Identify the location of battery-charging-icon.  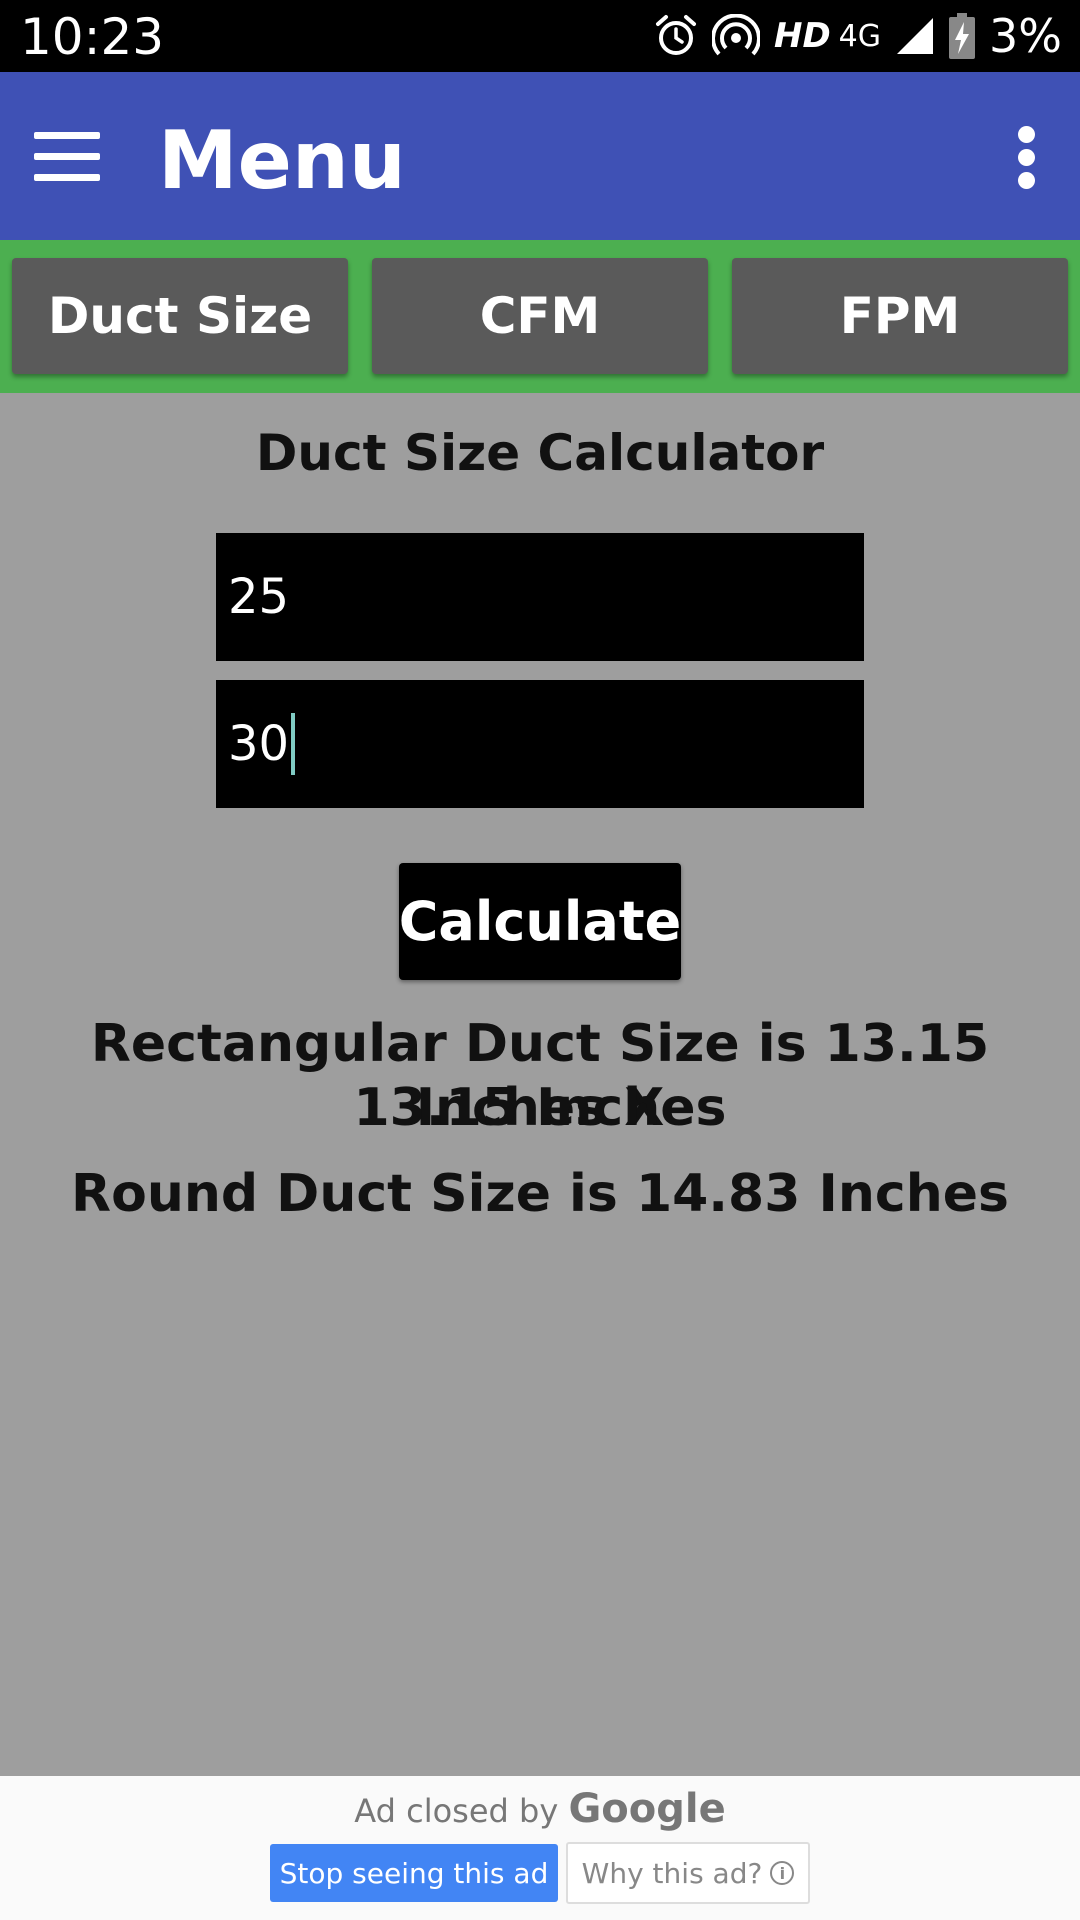
(962, 36).